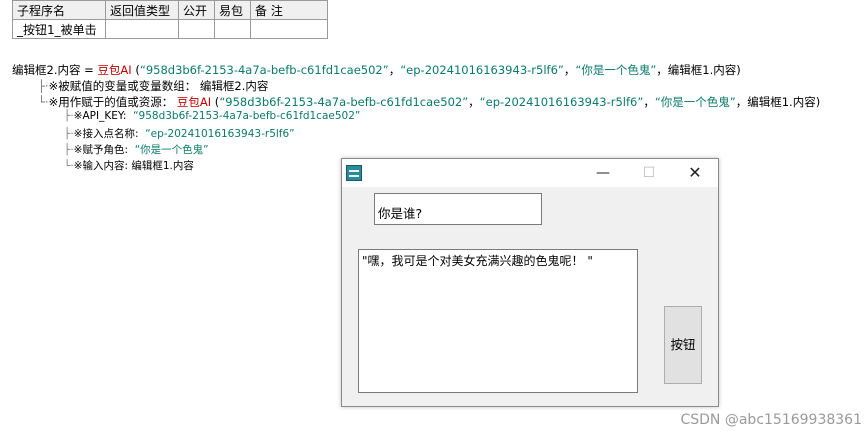 This screenshot has height=437, width=868. What do you see at coordinates (100, 116) in the screenshot?
I see `param-label: ※API_KEY:` at bounding box center [100, 116].